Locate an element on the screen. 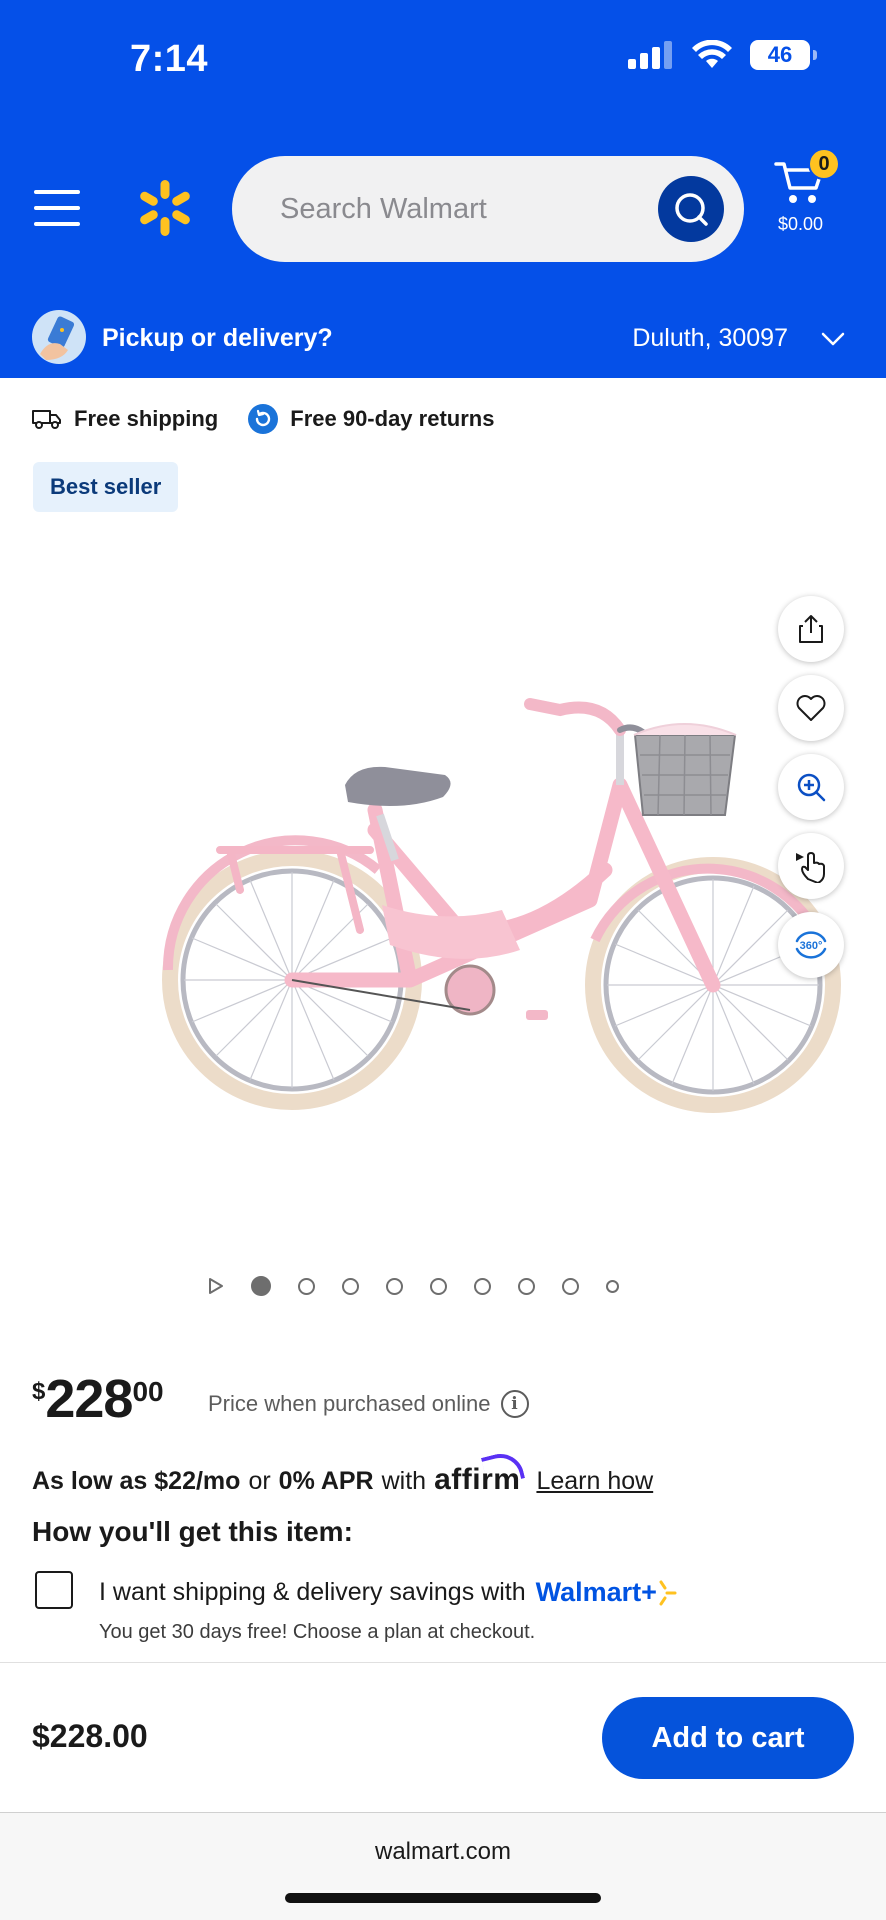  hamburger-icon is located at coordinates (57, 208).